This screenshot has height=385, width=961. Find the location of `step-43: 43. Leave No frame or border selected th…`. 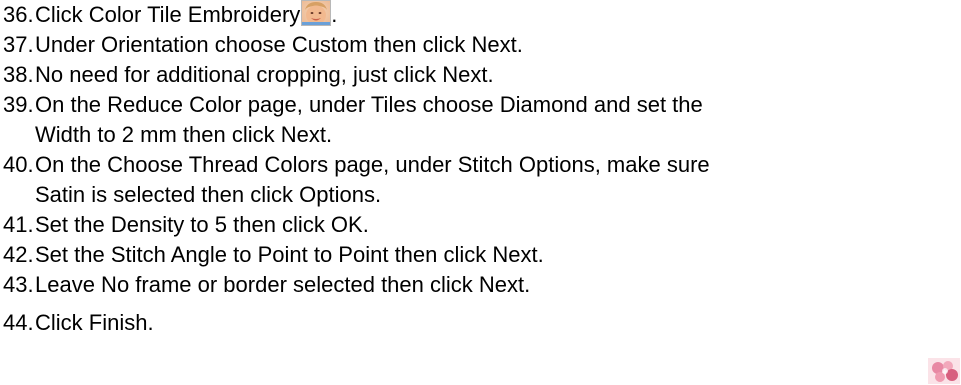

step-43: 43. Leave No frame or border selected th… is located at coordinates (453, 285).